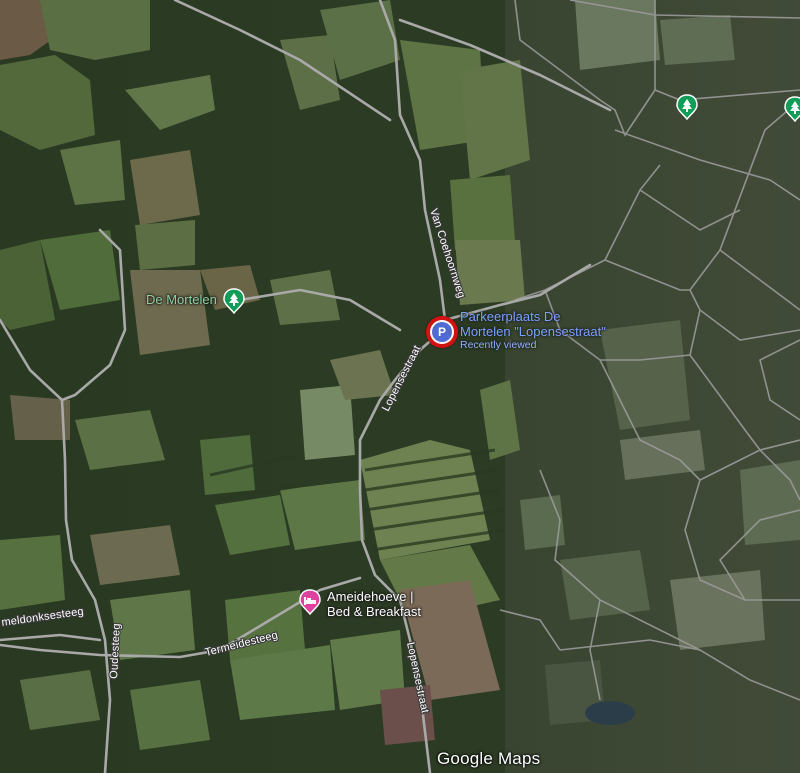  I want to click on parking-name-line2: Mortelen "Lopensestraat", so click(533, 331).